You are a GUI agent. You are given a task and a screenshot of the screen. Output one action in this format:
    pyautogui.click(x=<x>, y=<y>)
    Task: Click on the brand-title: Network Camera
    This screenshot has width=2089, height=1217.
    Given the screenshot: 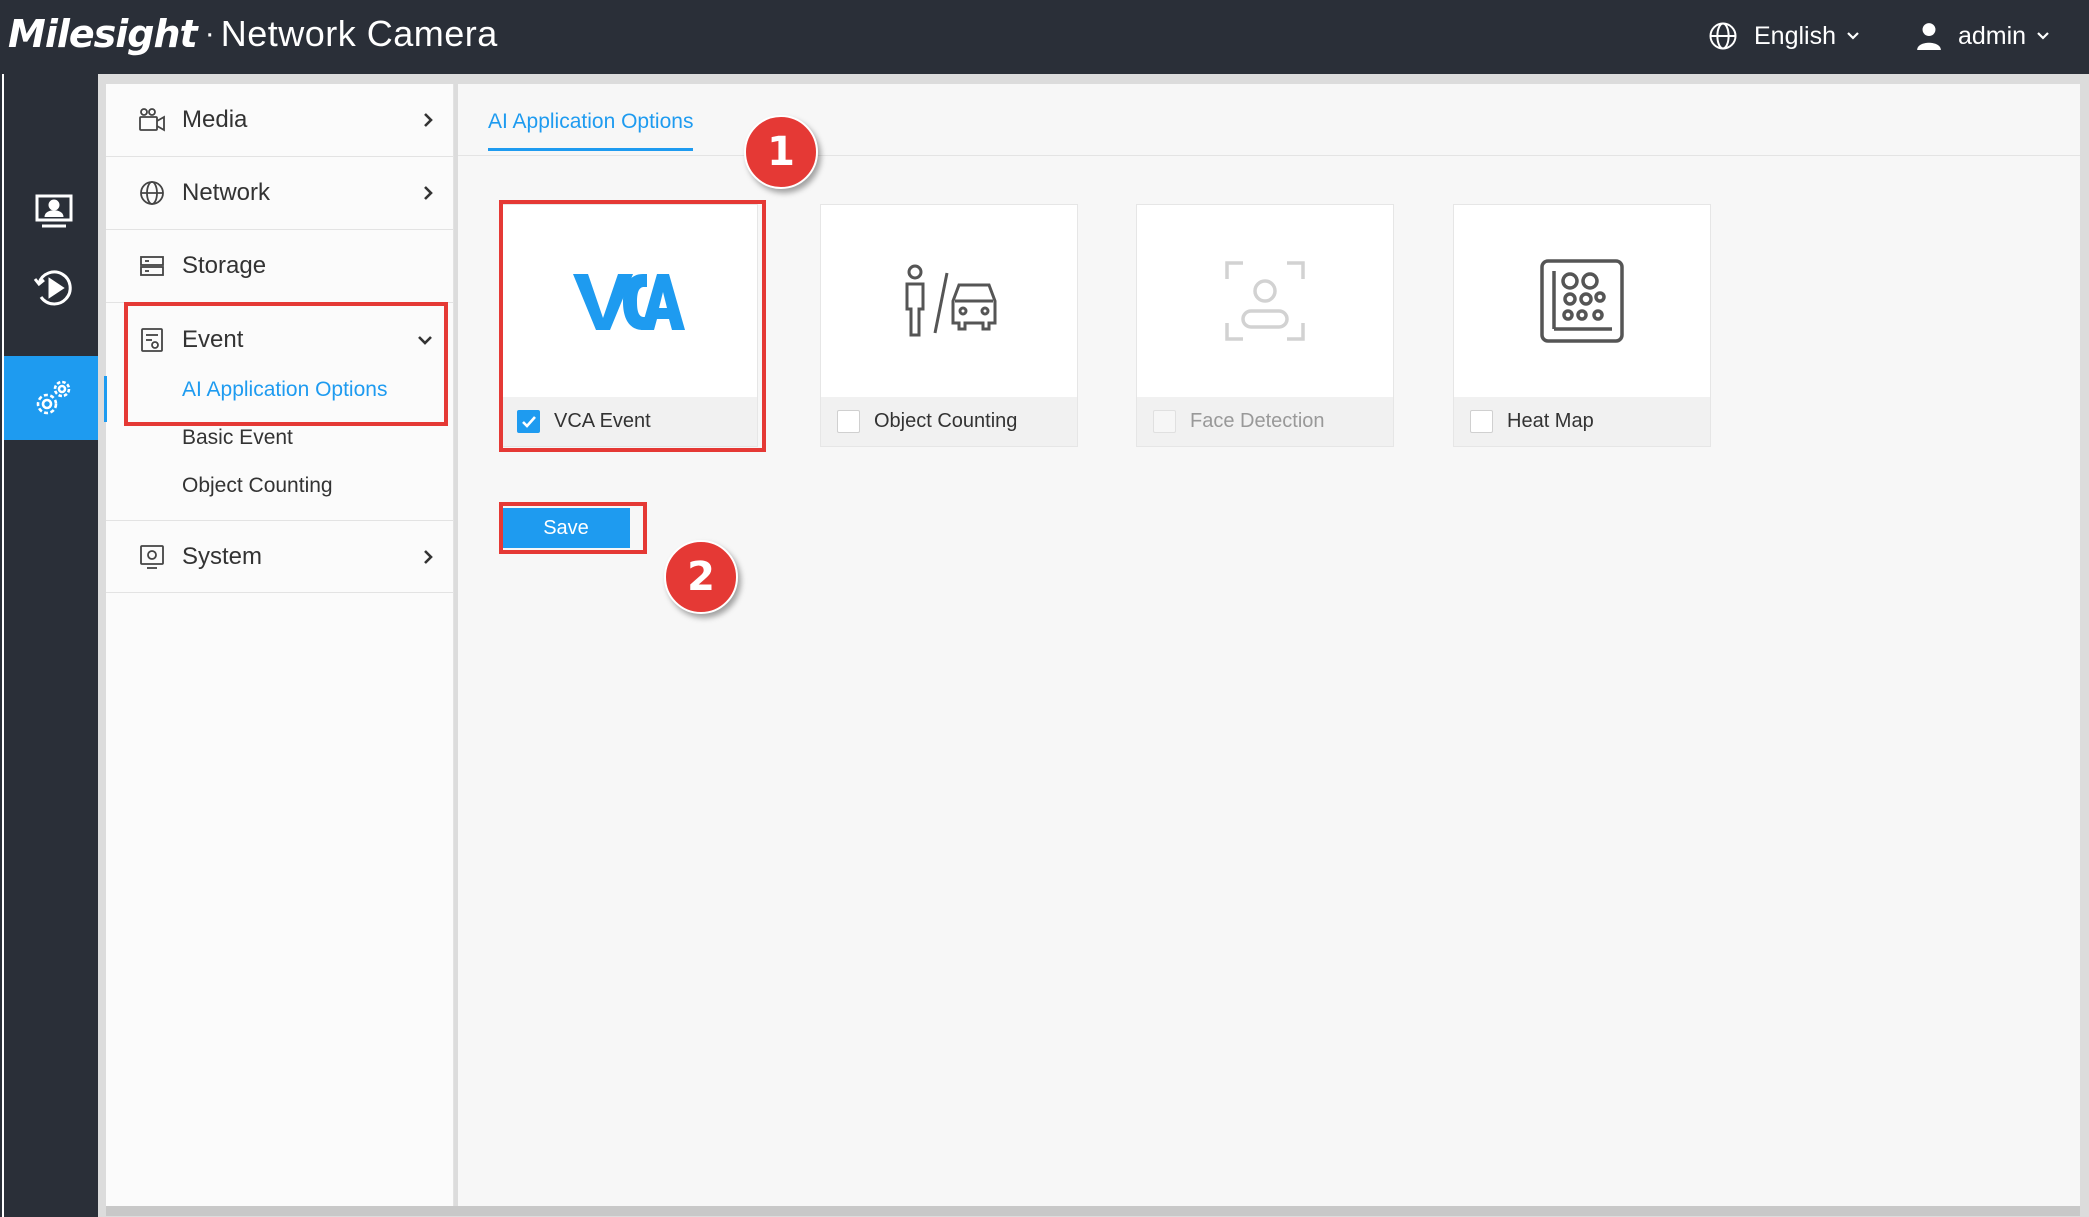 What is the action you would take?
    pyautogui.click(x=359, y=33)
    